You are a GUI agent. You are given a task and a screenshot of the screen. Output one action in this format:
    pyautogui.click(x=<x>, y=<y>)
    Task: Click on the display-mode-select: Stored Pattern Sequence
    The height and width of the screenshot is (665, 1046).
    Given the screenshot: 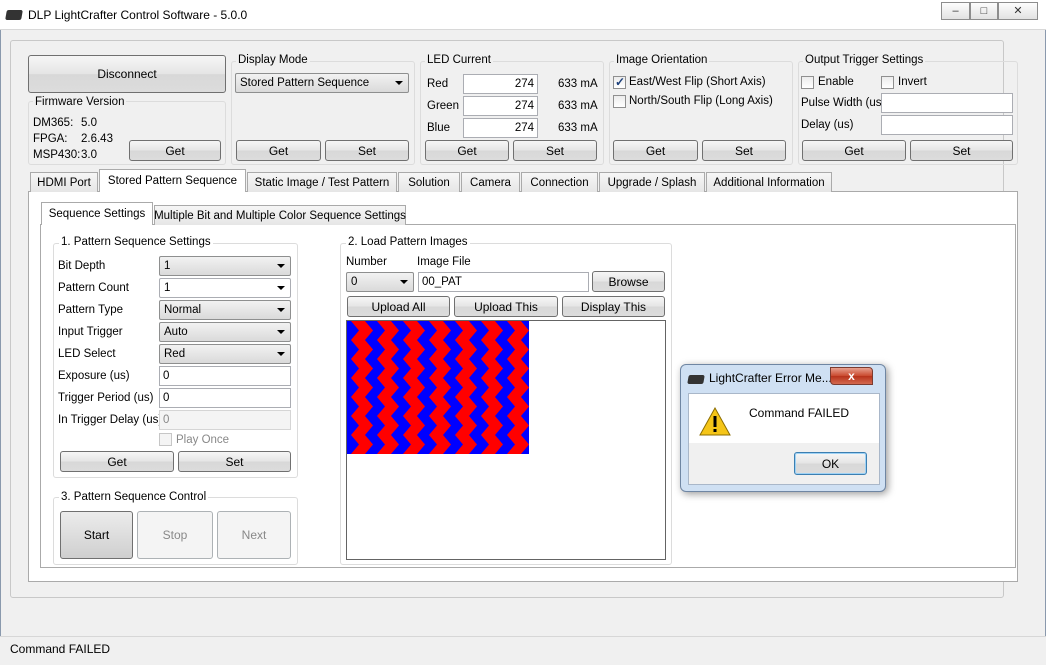 What is the action you would take?
    pyautogui.click(x=322, y=83)
    